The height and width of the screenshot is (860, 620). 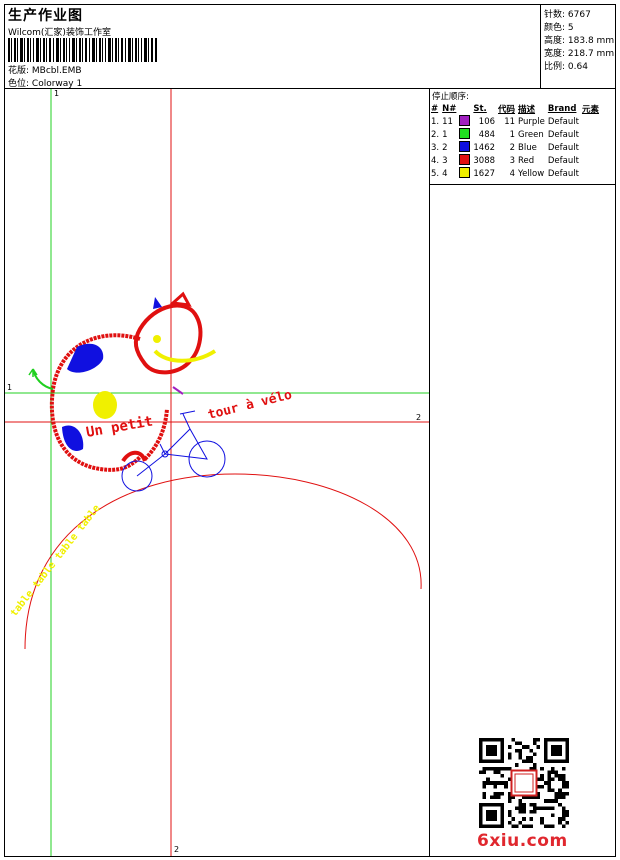 What do you see at coordinates (56, 561) in the screenshot?
I see `artwork-text-table: table table table table` at bounding box center [56, 561].